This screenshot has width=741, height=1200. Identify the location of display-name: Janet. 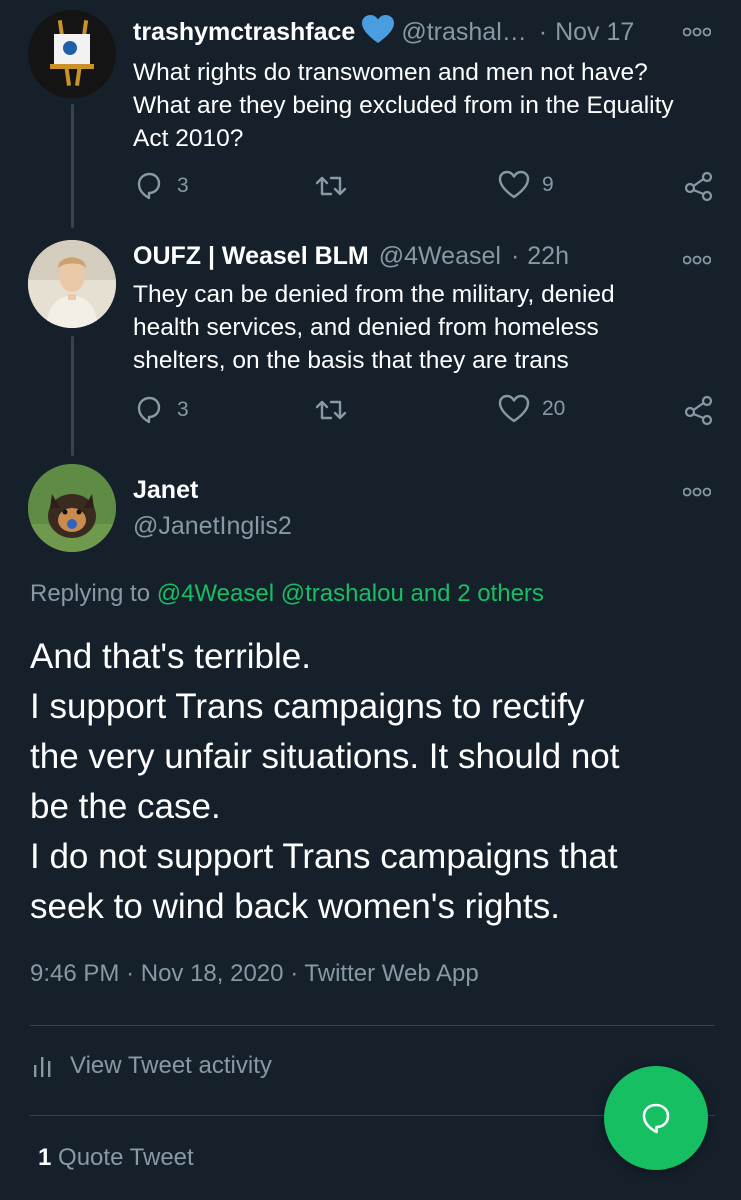
(165, 490).